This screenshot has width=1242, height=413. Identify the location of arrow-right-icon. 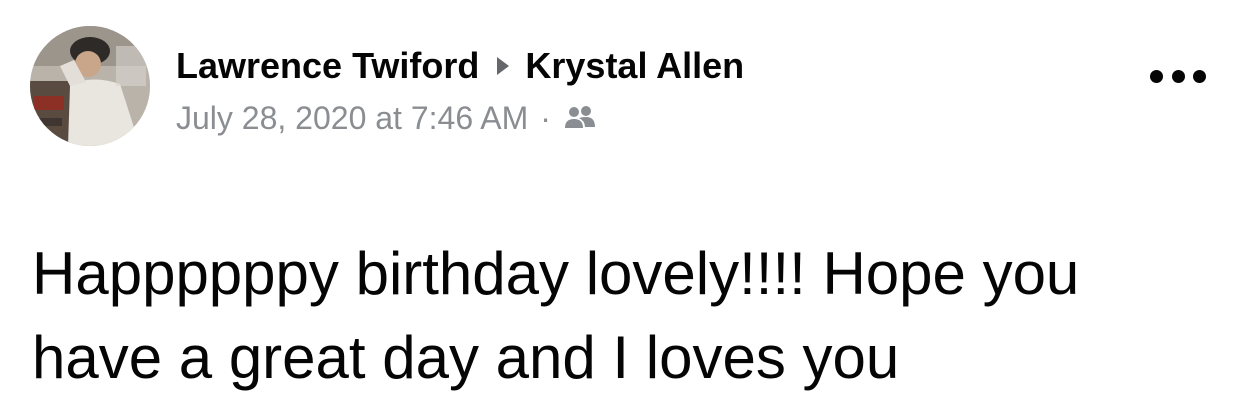
(503, 66).